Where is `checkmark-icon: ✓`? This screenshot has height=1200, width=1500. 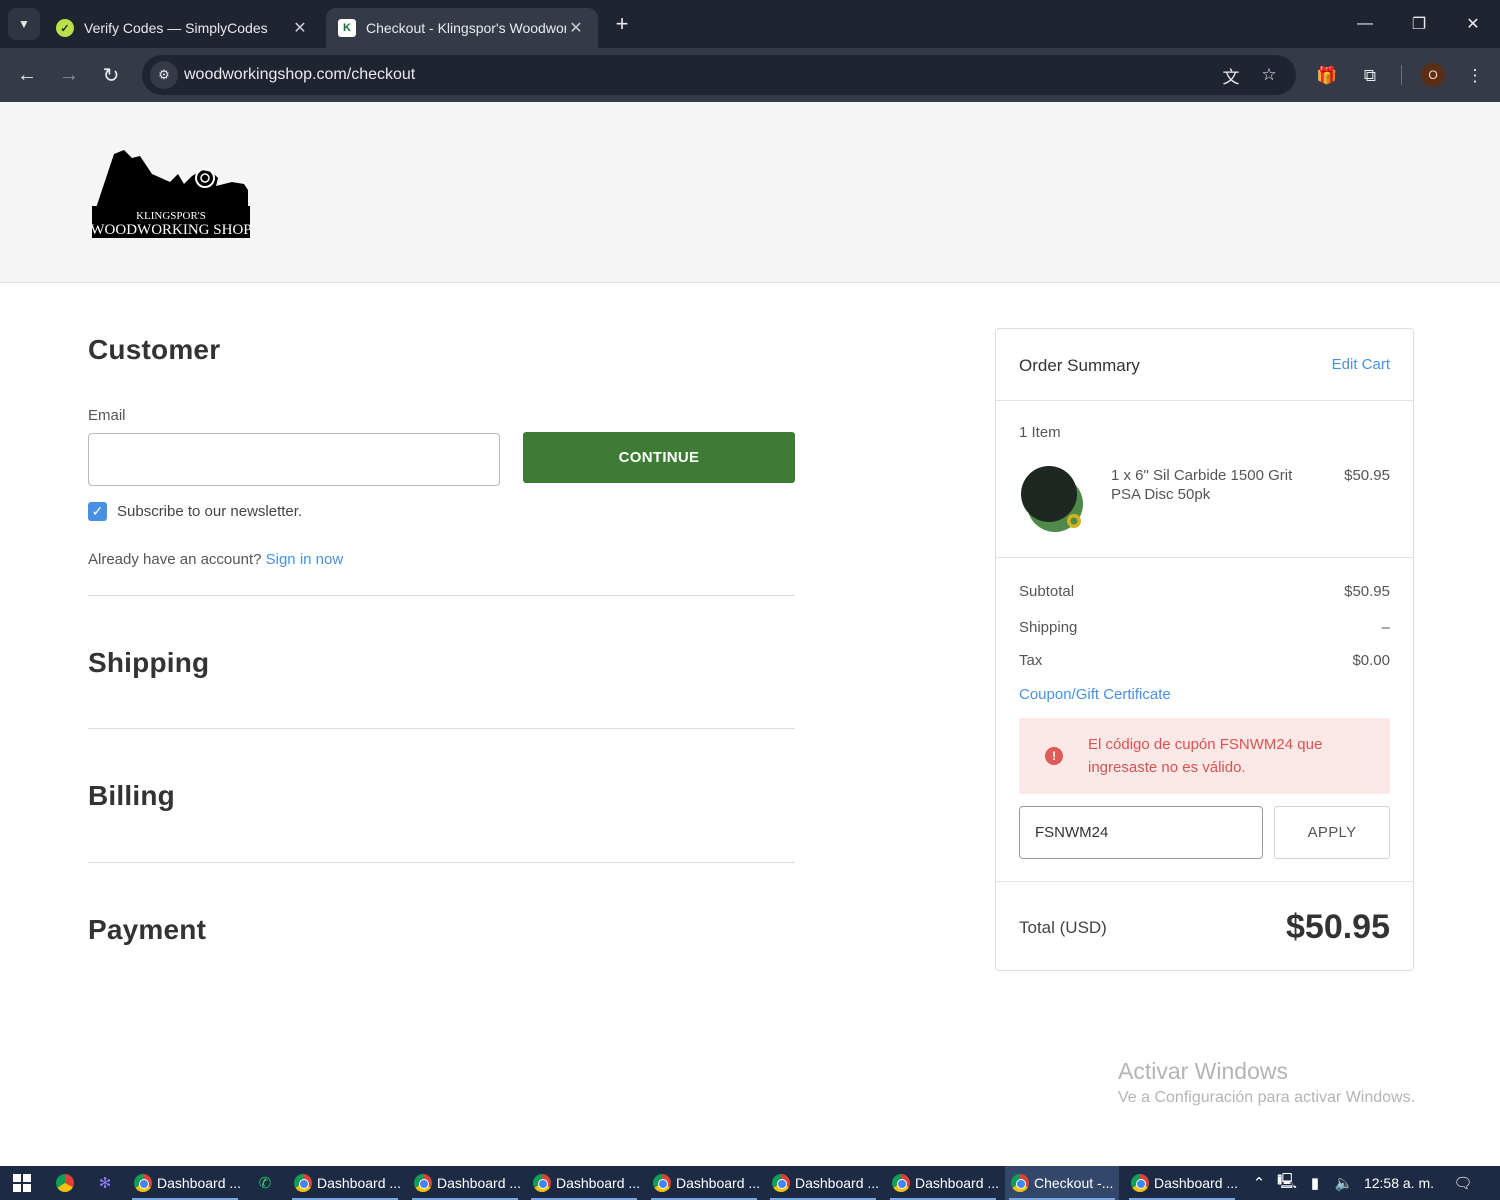
checkmark-icon: ✓ is located at coordinates (97, 511).